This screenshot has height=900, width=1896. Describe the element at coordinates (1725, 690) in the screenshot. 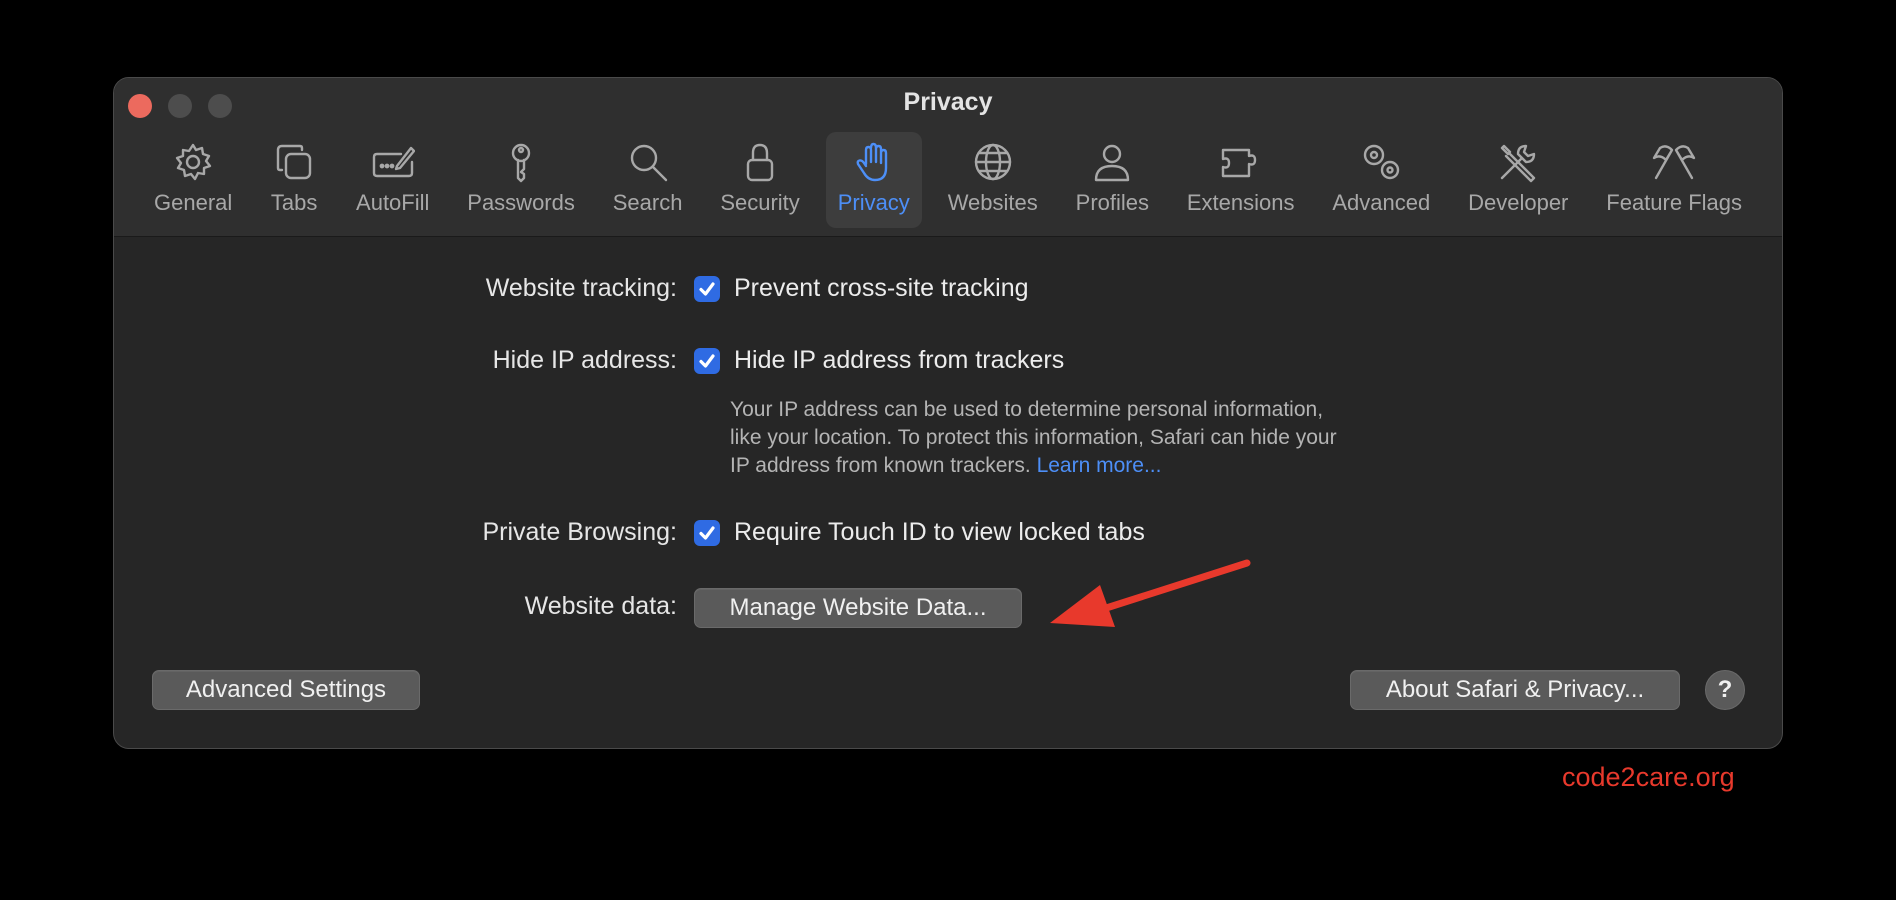

I see `help-button: ?` at that location.